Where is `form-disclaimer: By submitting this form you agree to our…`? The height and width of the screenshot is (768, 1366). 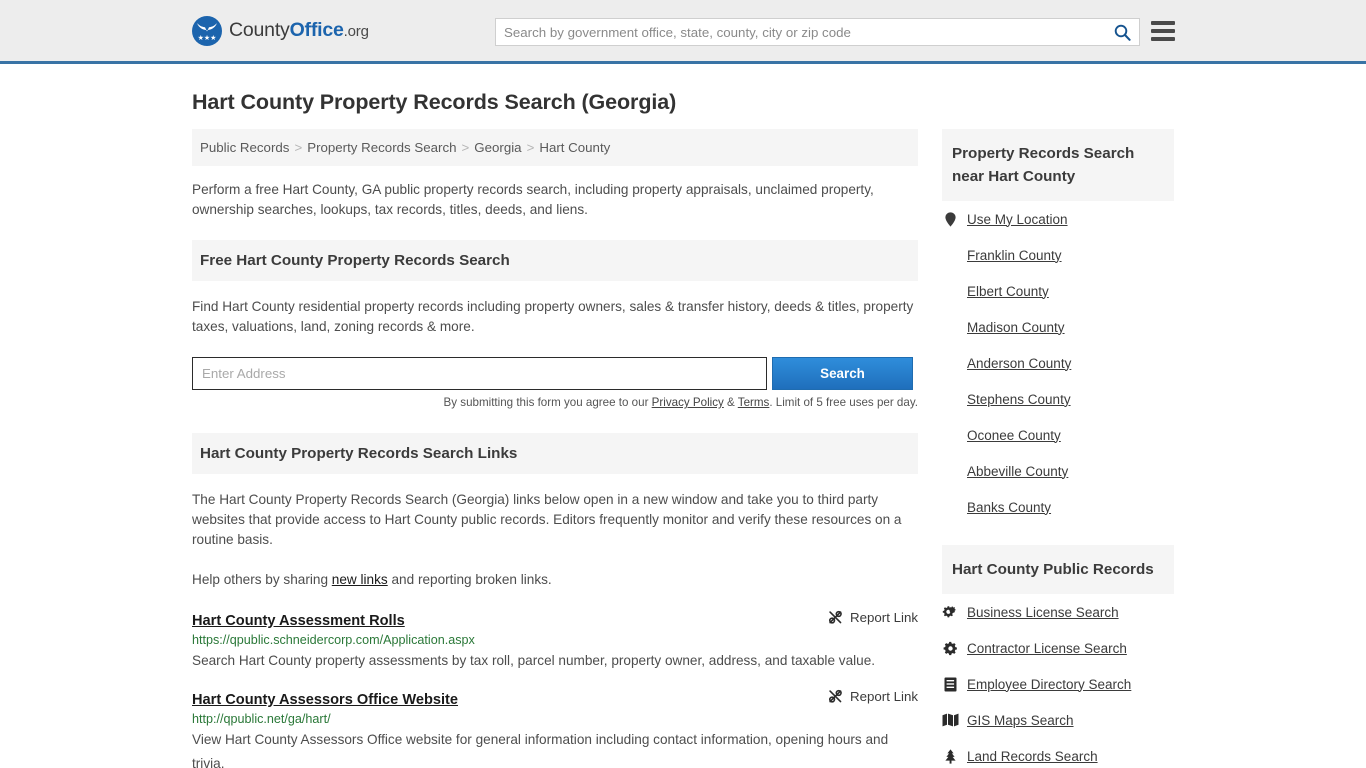 form-disclaimer: By submitting this form you agree to our… is located at coordinates (555, 402).